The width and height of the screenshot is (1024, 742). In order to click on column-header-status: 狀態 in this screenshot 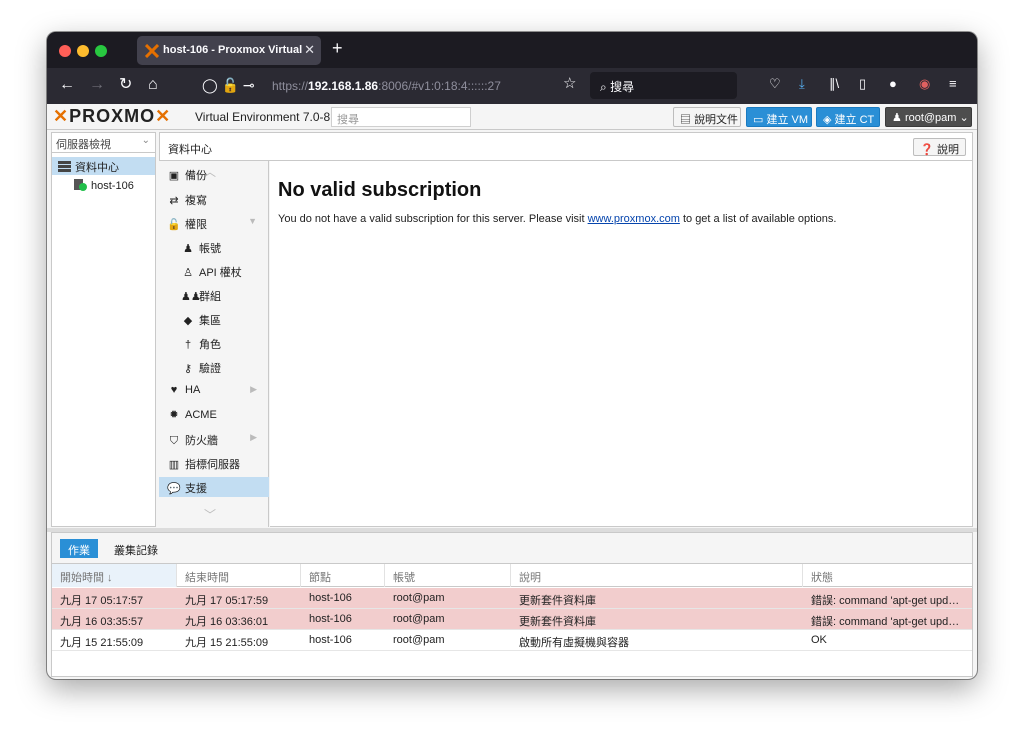, I will do `click(887, 575)`.